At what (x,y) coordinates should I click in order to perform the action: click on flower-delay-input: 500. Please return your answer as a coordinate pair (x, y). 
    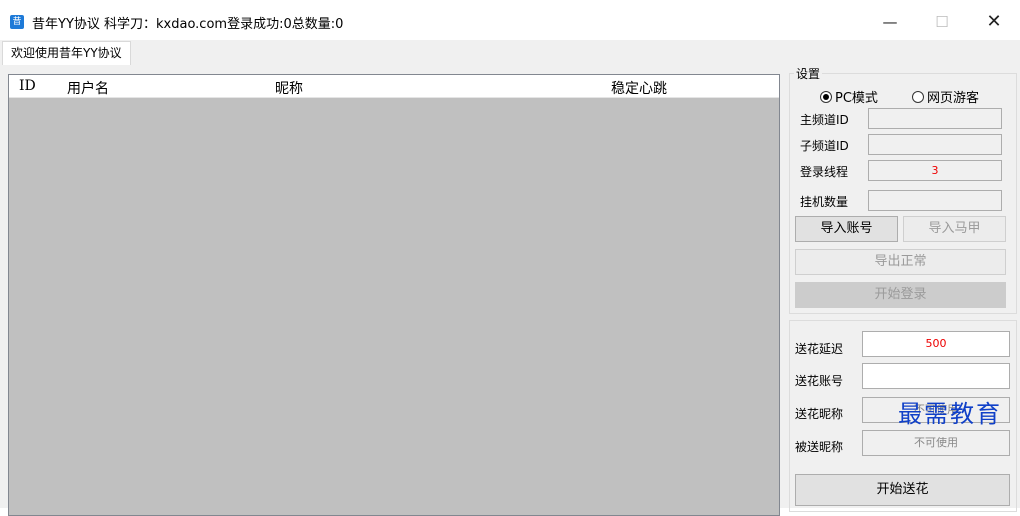
    Looking at the image, I should click on (936, 344).